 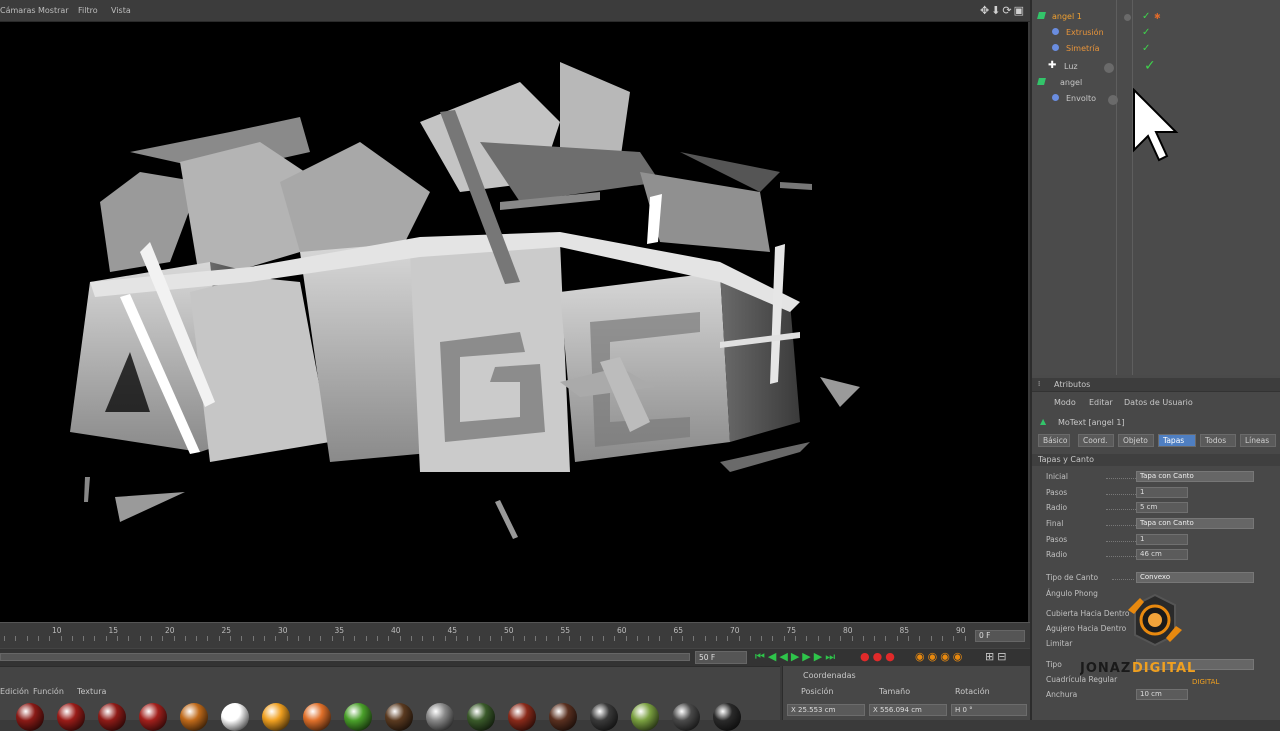 I want to click on record-keys-icon: ●●●, so click(x=879, y=656).